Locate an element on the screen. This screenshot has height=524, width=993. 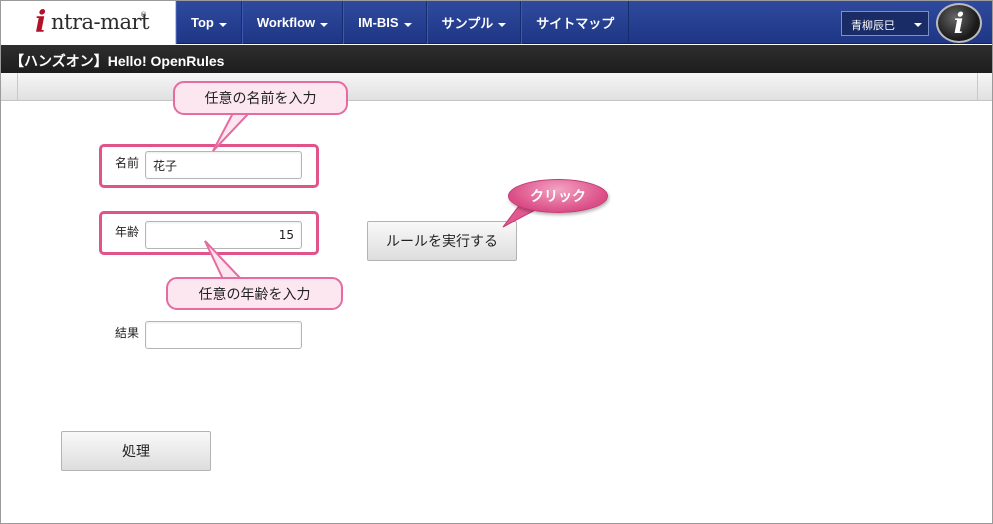
age-hint-callout: 任意の年齢を入力 is located at coordinates (254, 293).